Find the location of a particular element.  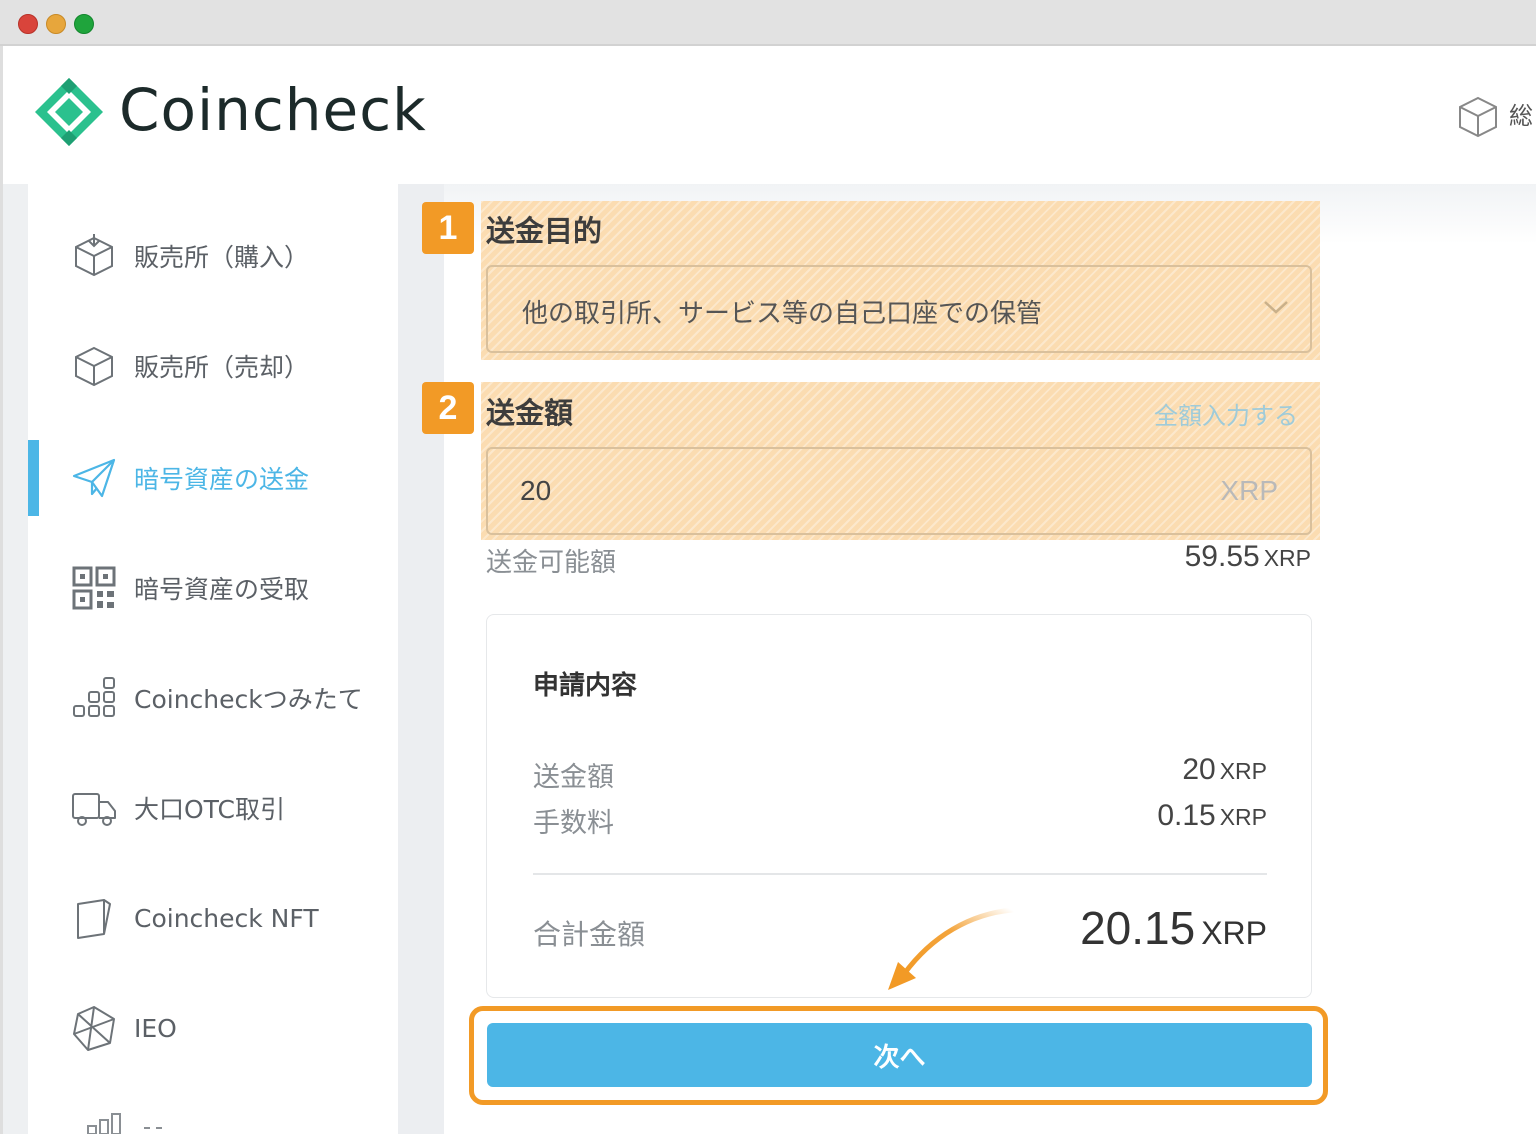

available-unit: XRP is located at coordinates (1287, 558).